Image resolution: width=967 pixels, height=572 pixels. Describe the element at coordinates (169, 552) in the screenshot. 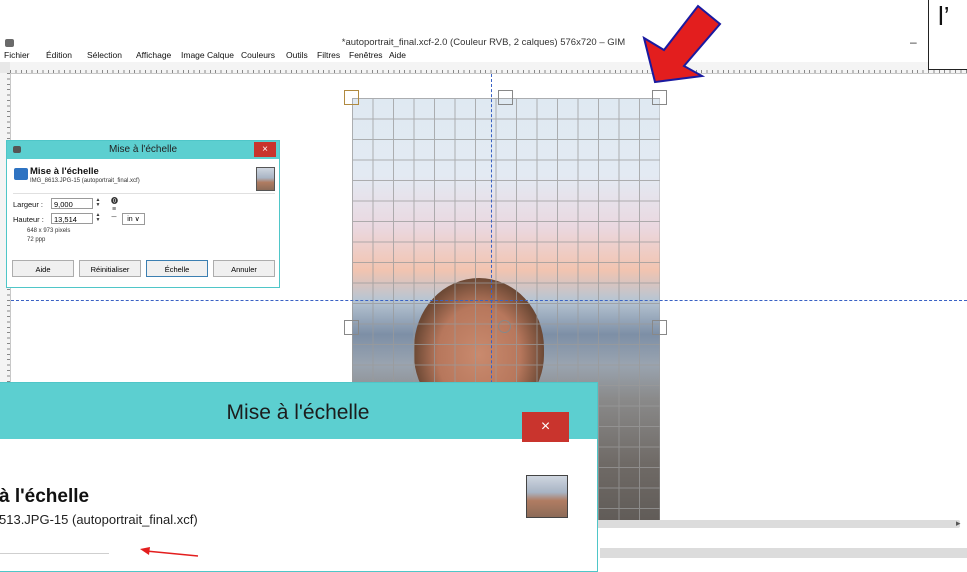

I see `red-pointer-annotation` at that location.